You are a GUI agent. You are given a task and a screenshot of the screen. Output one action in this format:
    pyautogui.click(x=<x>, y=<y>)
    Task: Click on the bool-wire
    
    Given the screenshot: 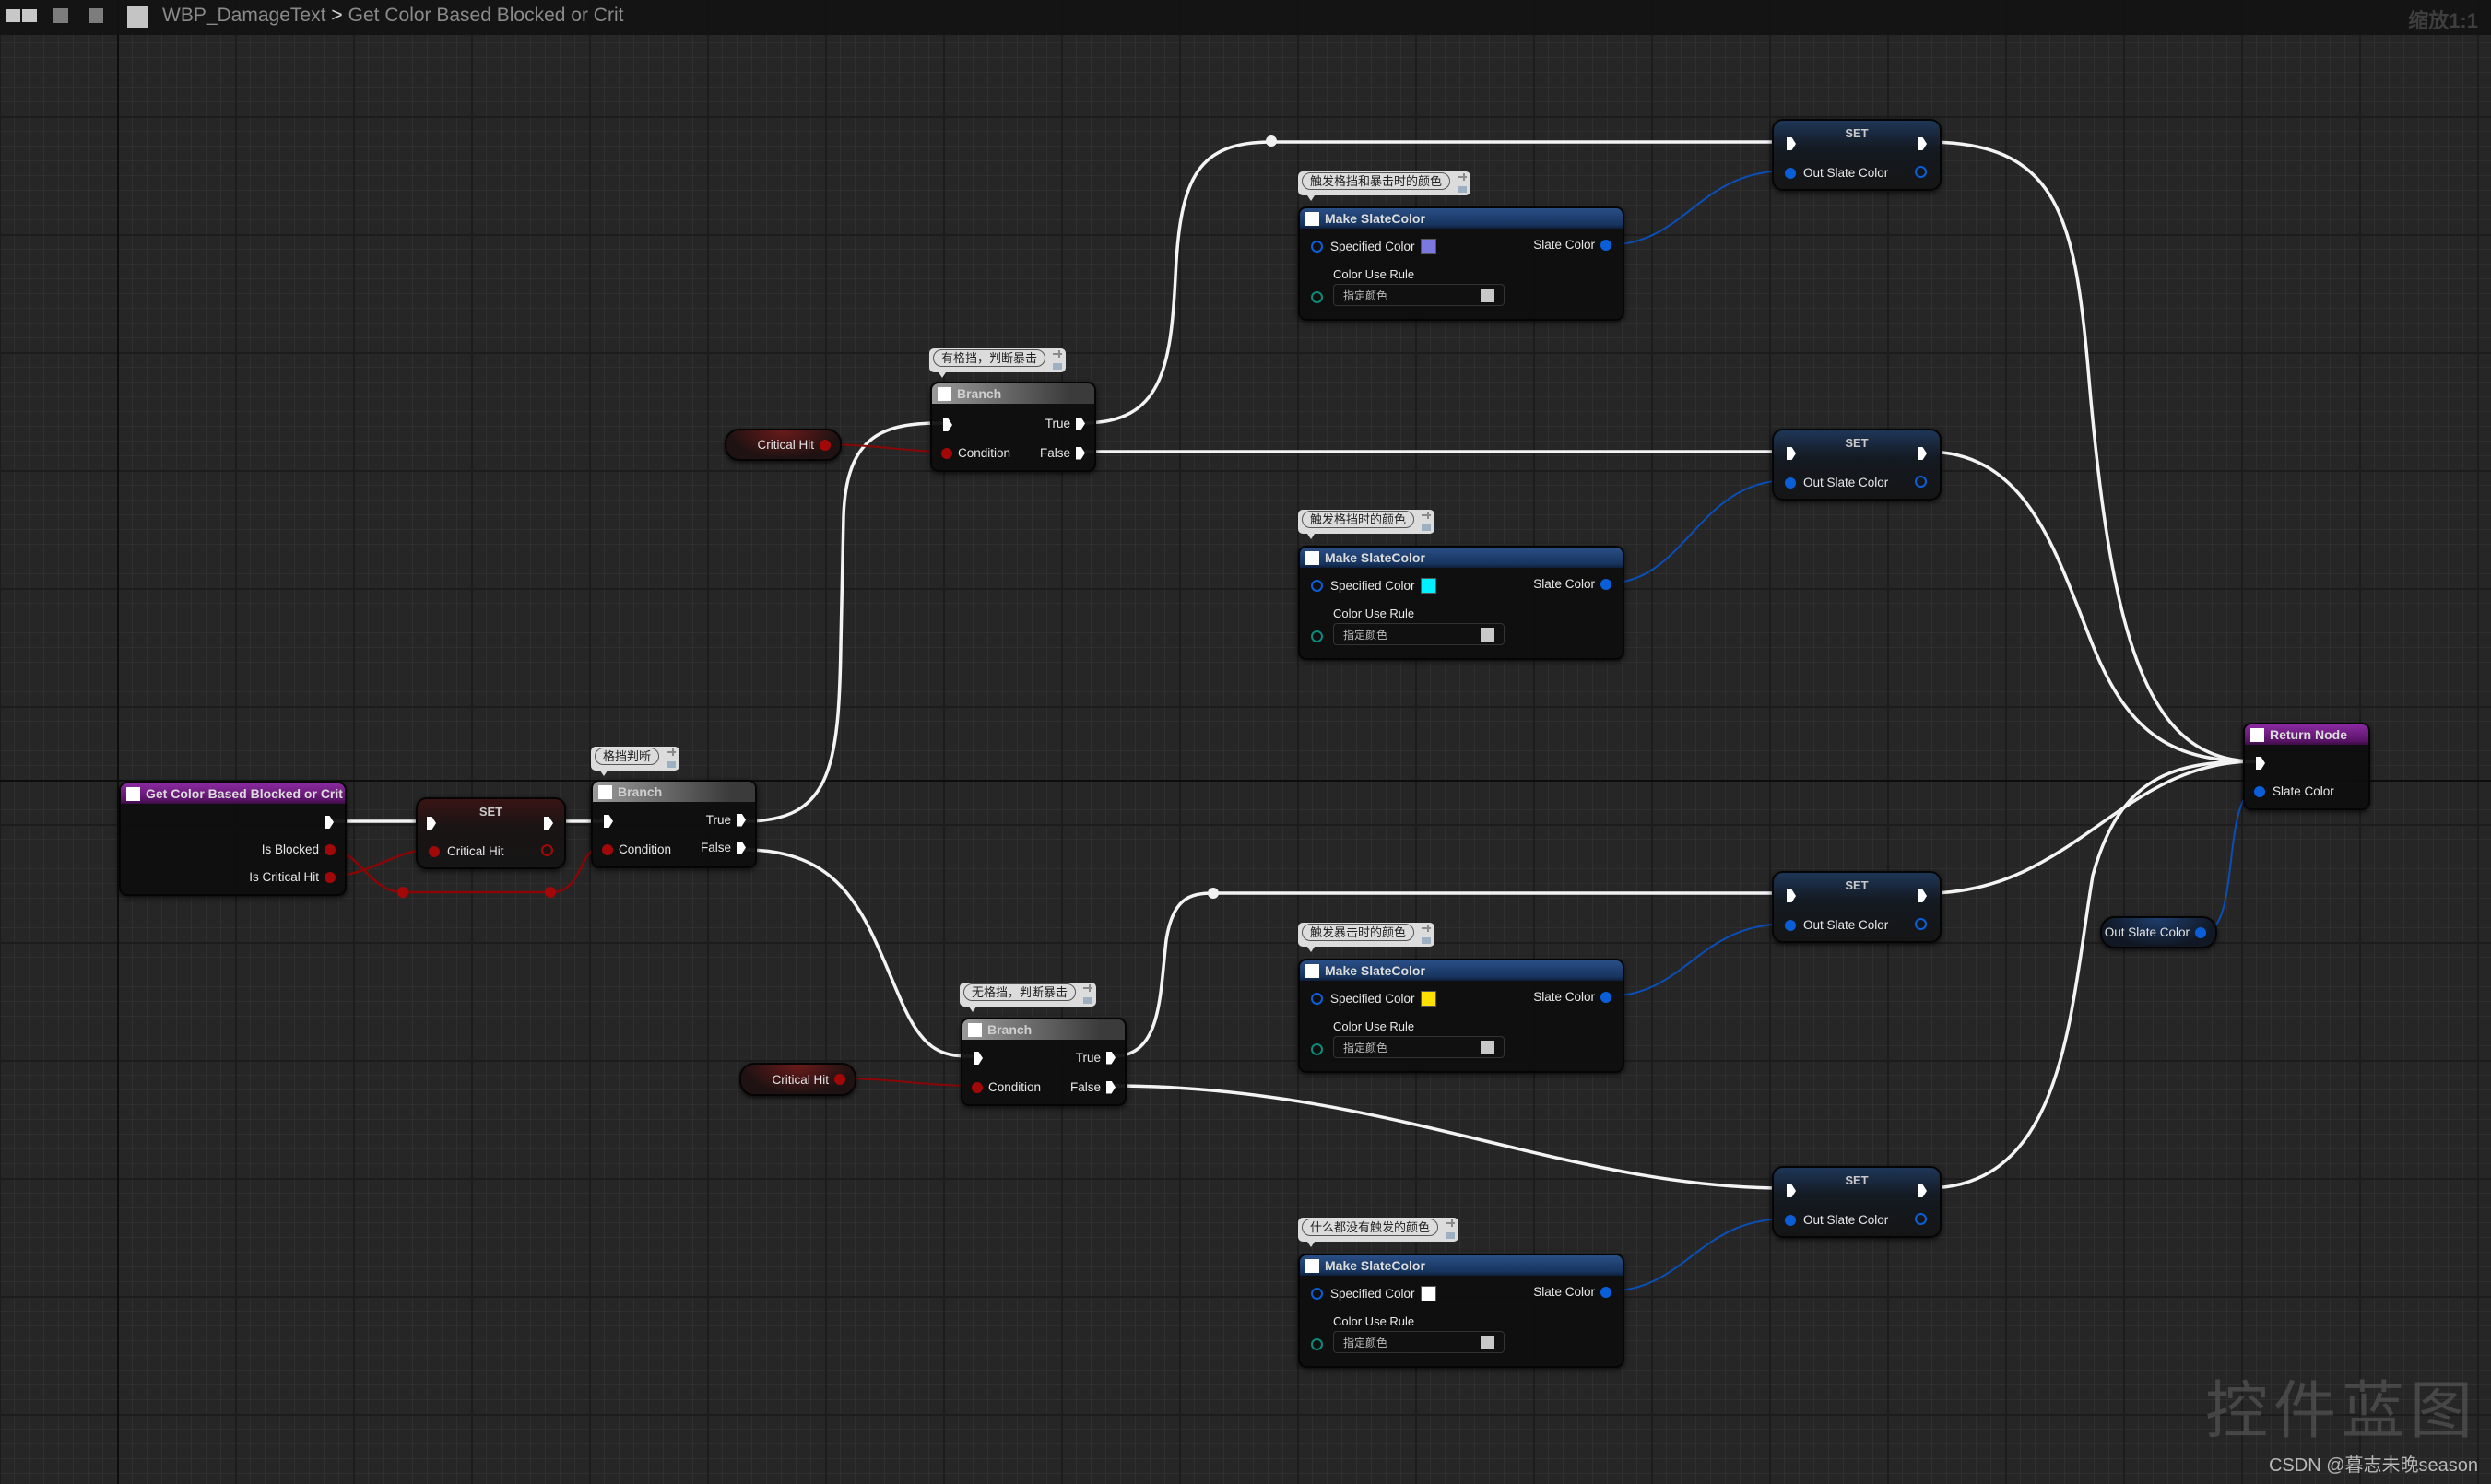 What is the action you would take?
    pyautogui.click(x=908, y=1082)
    